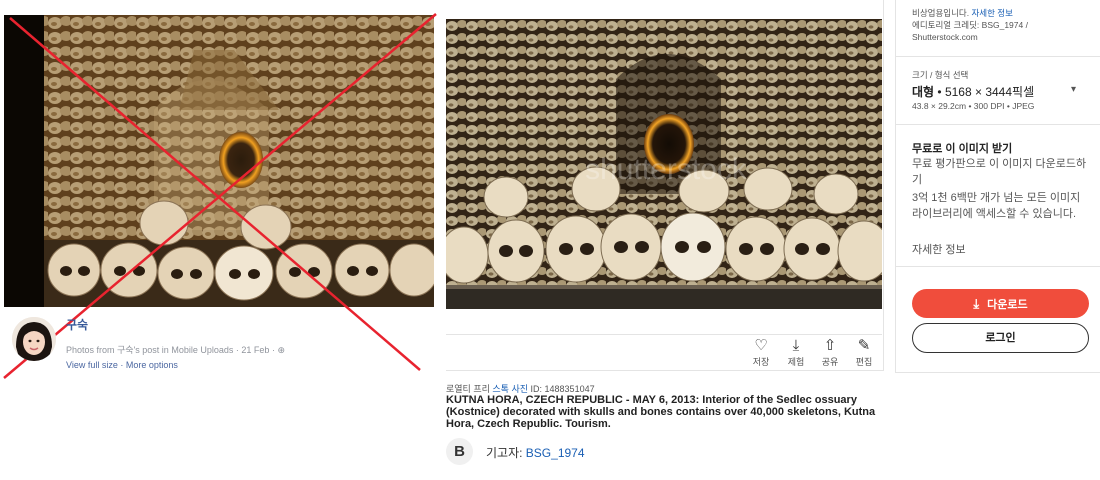 This screenshot has width=1100, height=480. Describe the element at coordinates (864, 362) in the screenshot. I see `edit-label: 편집` at that location.